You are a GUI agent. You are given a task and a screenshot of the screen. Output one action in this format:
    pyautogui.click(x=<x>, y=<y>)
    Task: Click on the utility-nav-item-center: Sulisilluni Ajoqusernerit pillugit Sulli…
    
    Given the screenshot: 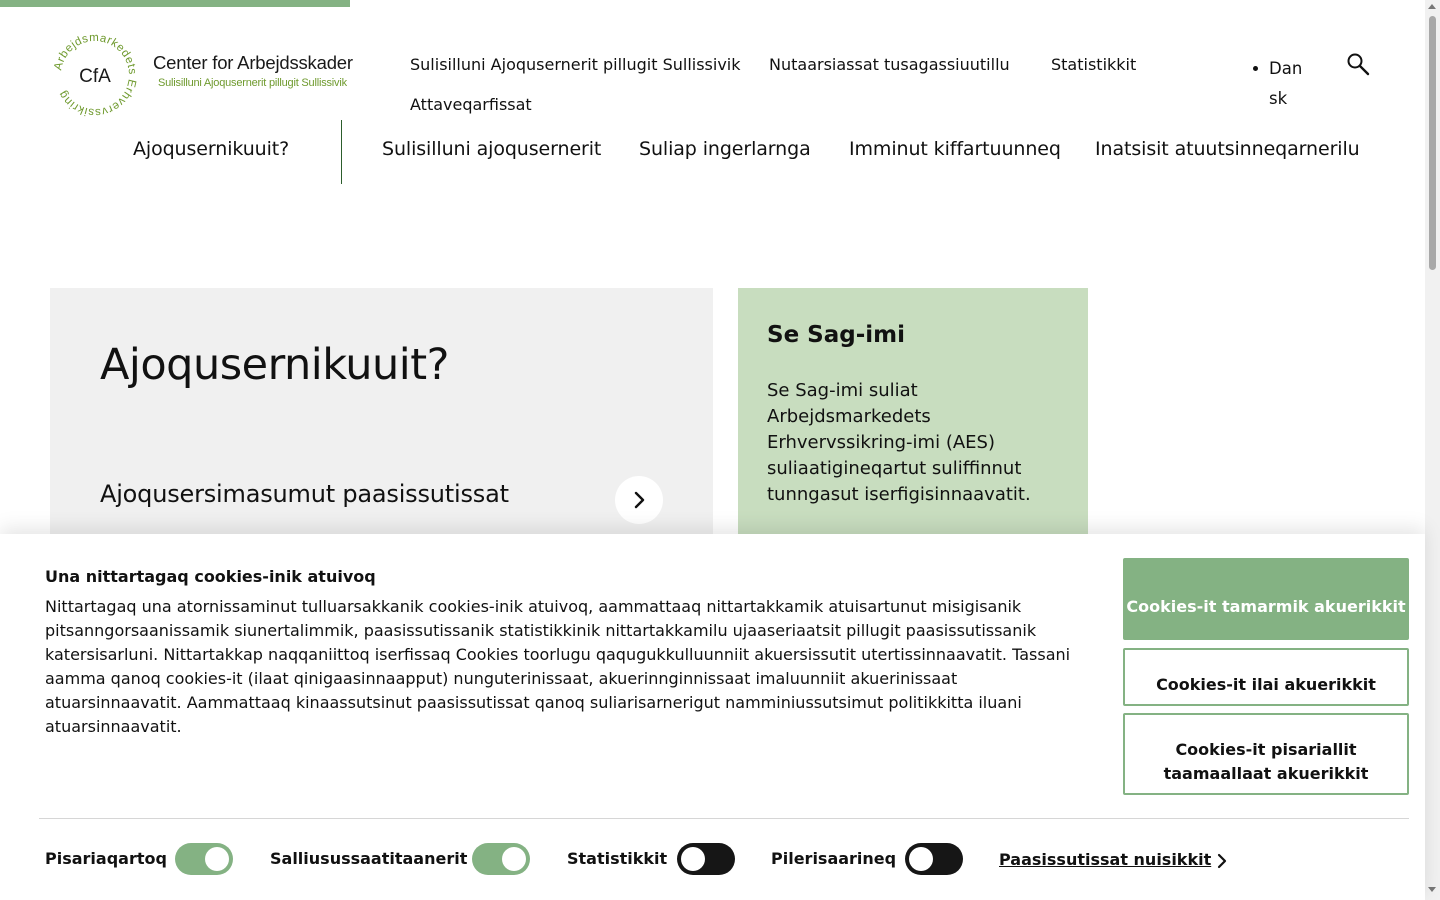 What is the action you would take?
    pyautogui.click(x=575, y=64)
    